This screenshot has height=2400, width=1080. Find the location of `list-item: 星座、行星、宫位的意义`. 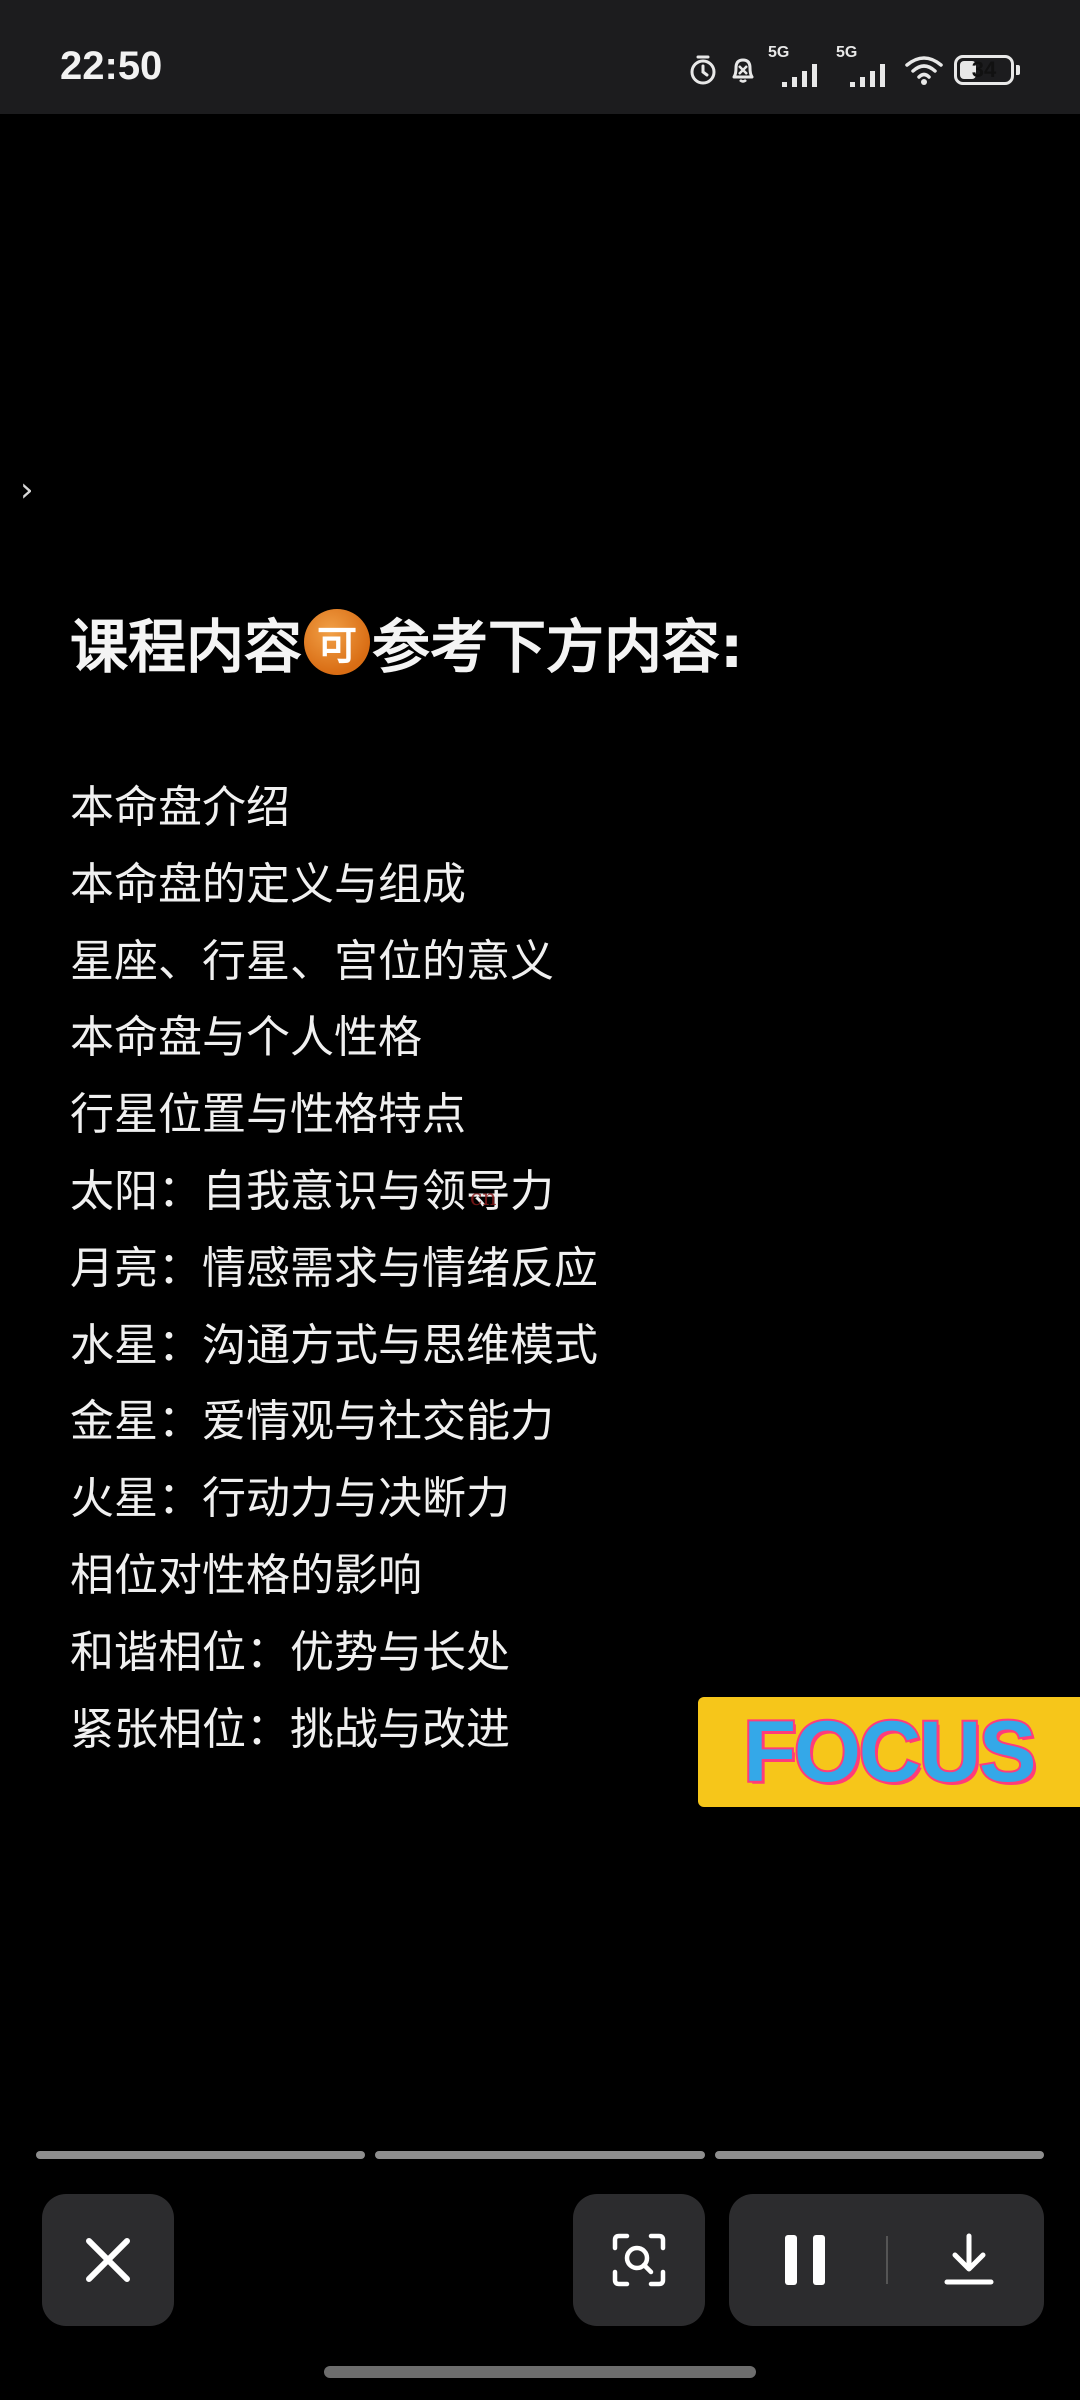

list-item: 星座、行星、宫位的意义 is located at coordinates (312, 961).